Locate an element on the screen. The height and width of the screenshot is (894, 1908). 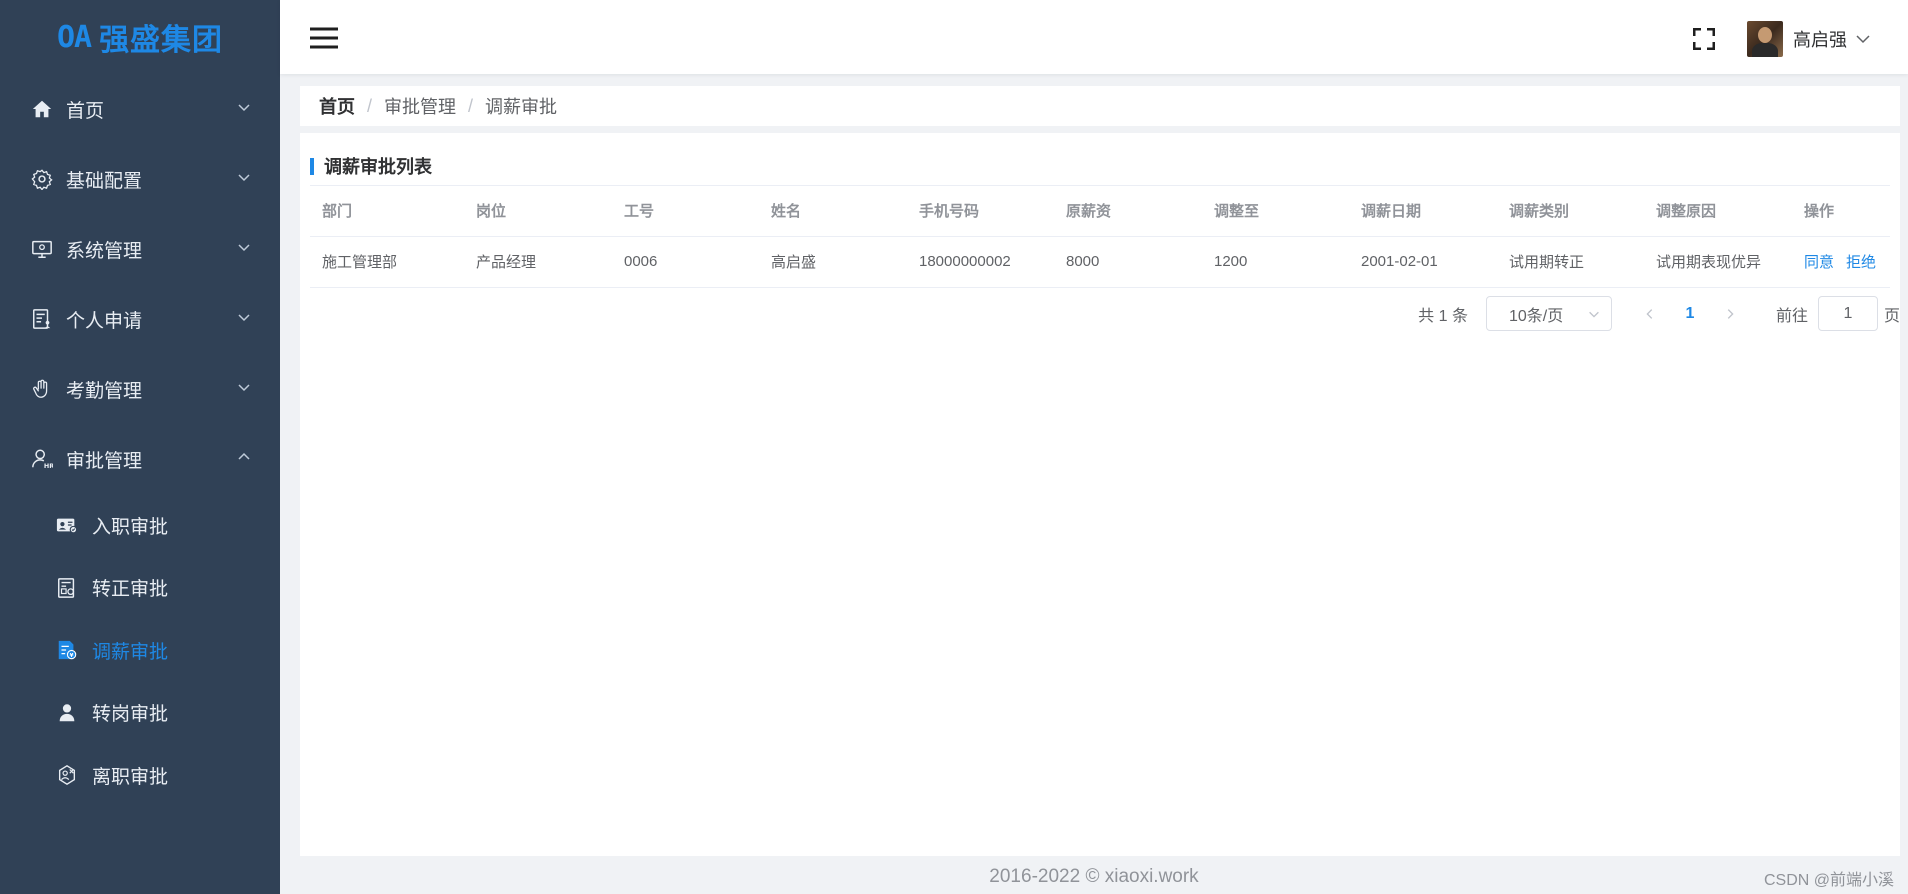
person-icon is located at coordinates (67, 713).